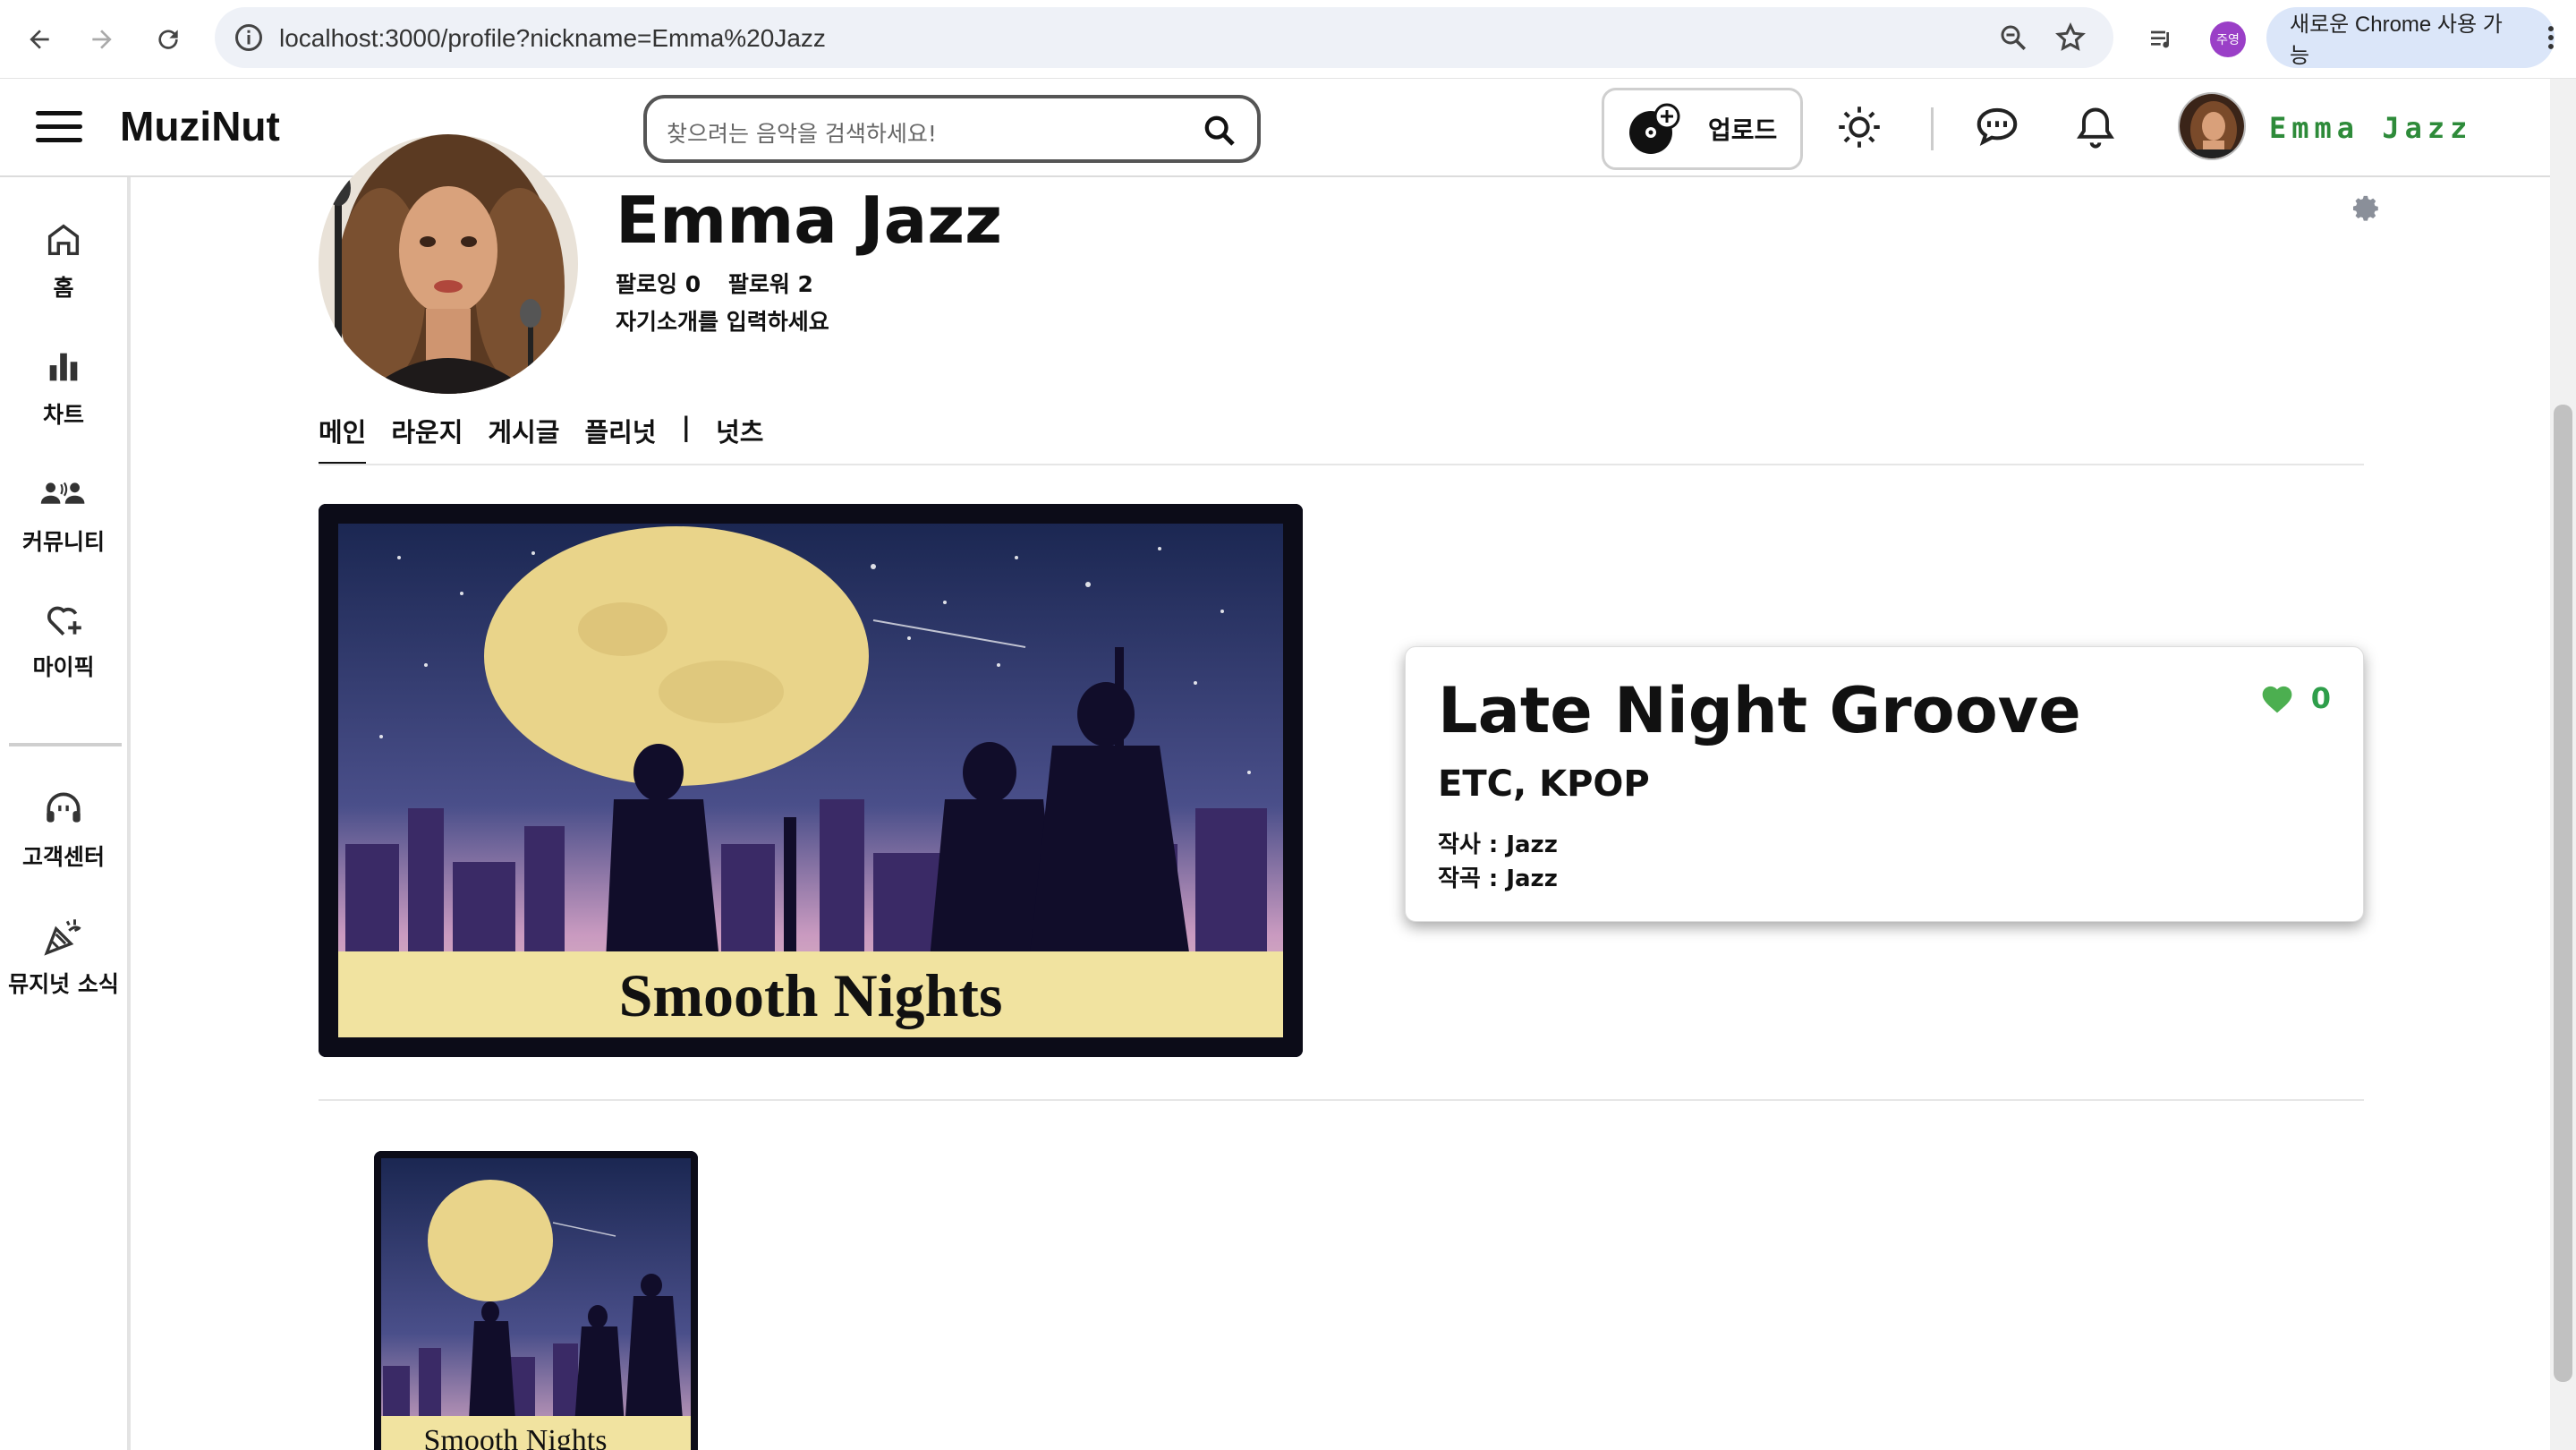 The height and width of the screenshot is (1450, 2576). I want to click on notification-button, so click(2095, 127).